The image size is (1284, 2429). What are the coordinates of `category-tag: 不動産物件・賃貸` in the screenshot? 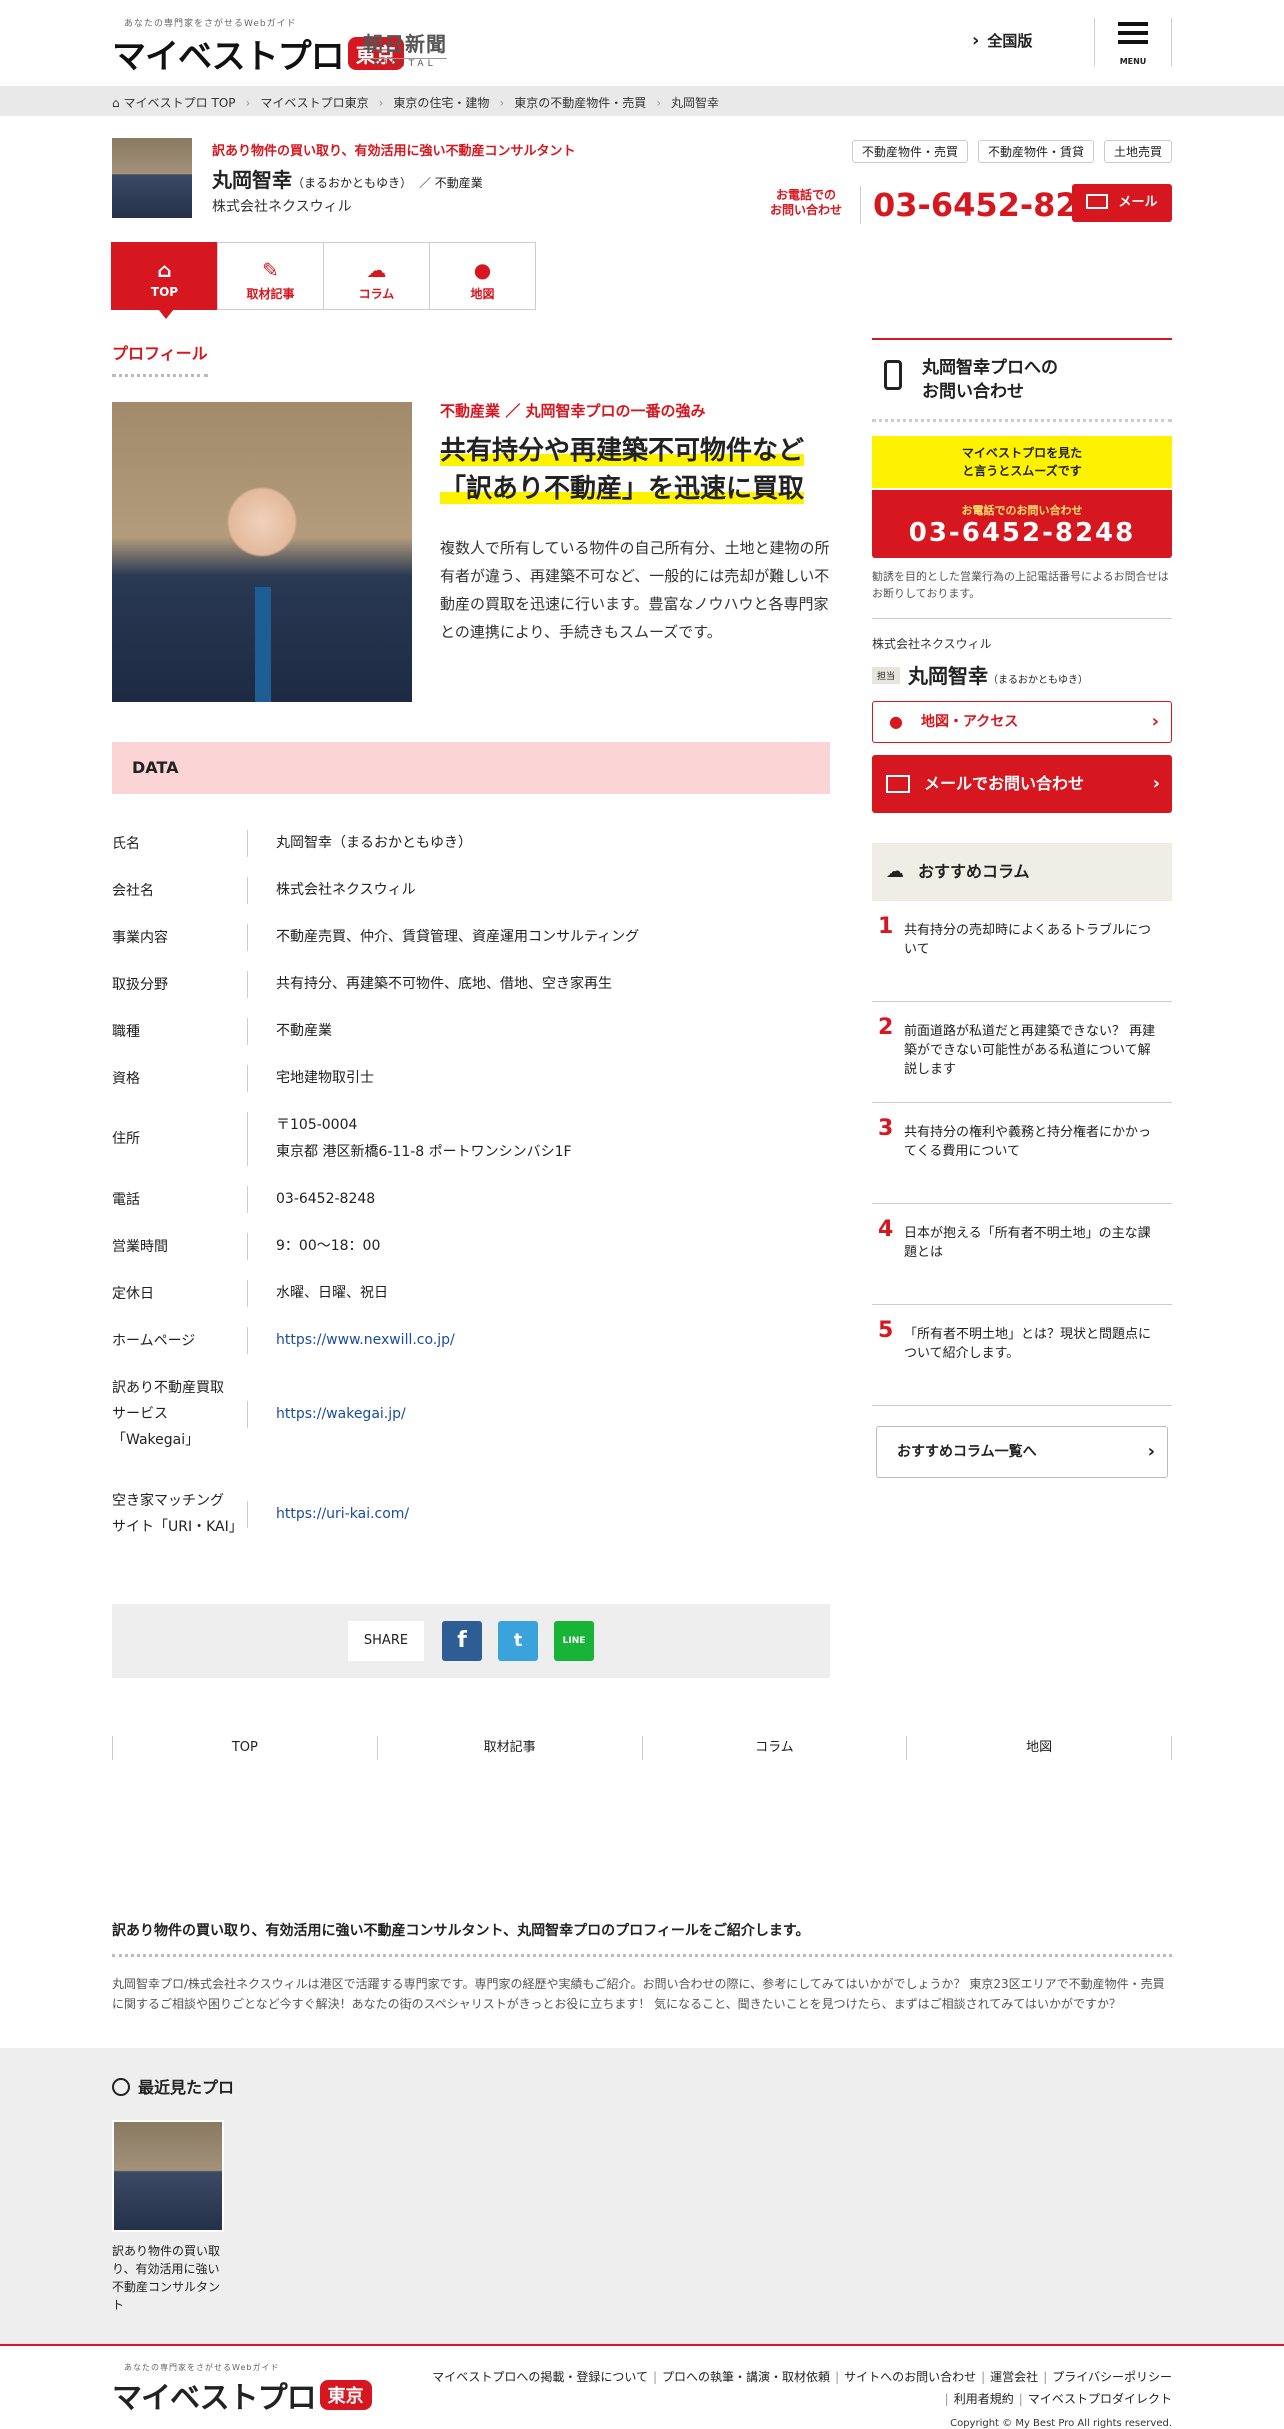 It's located at (1035, 151).